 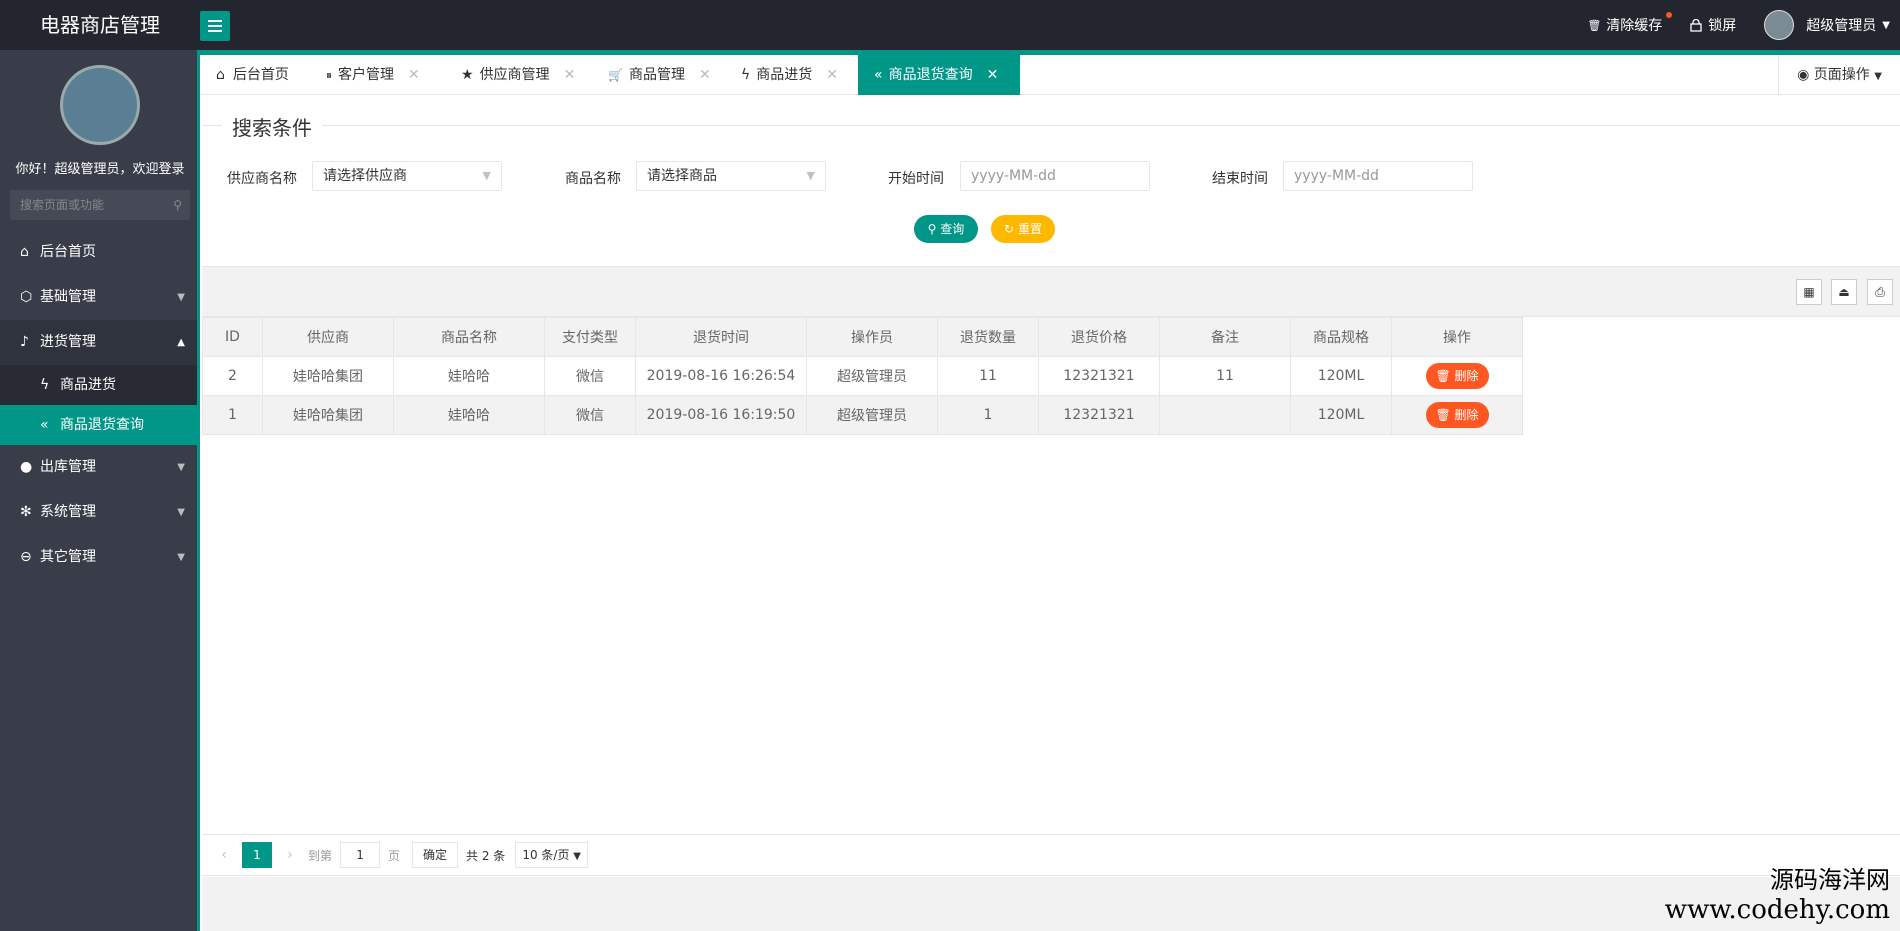 What do you see at coordinates (98, 512) in the screenshot?
I see `sidebar-item-system: ✻ 系统管理 ▼` at bounding box center [98, 512].